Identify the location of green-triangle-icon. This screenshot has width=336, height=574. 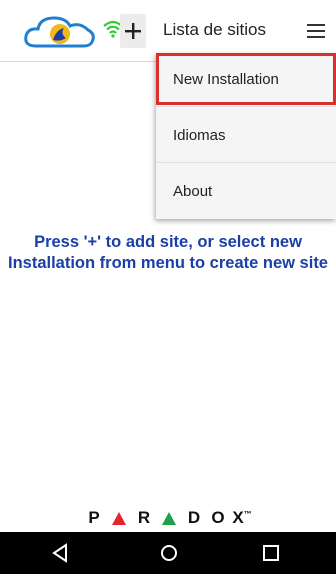
(169, 518).